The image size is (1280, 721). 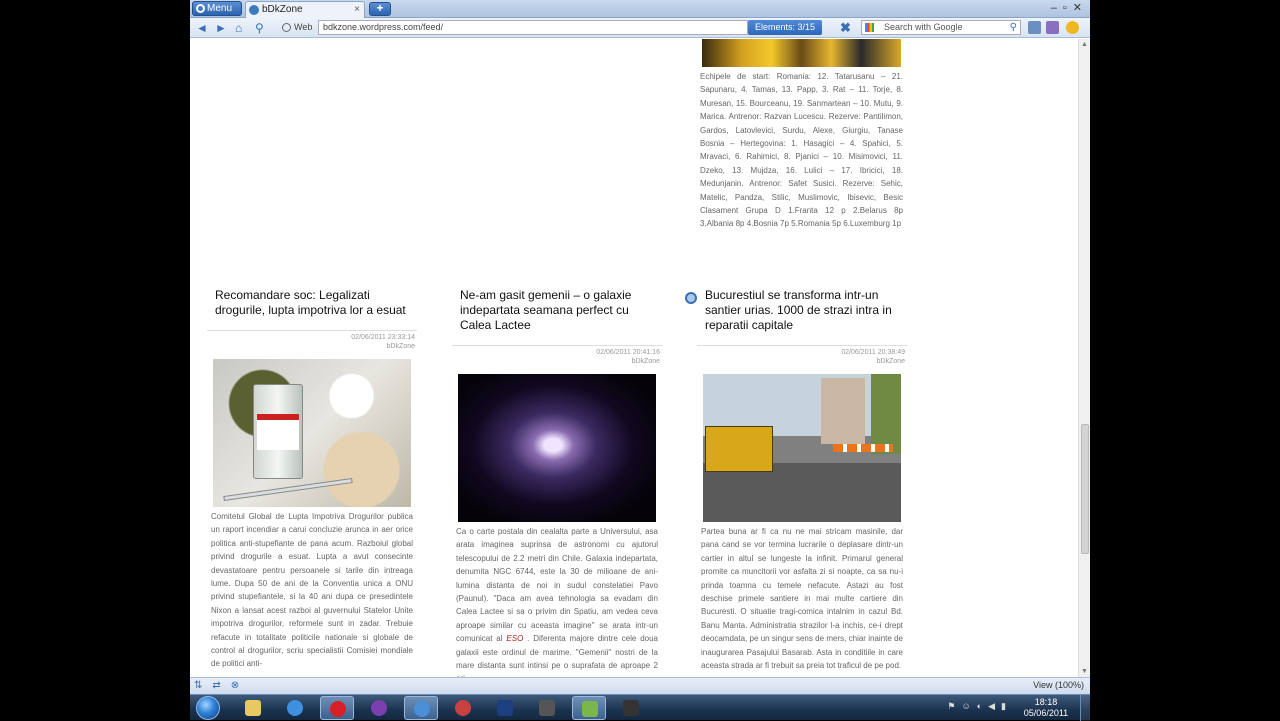 What do you see at coordinates (845, 28) in the screenshot?
I see `close-find-icon: ✖` at bounding box center [845, 28].